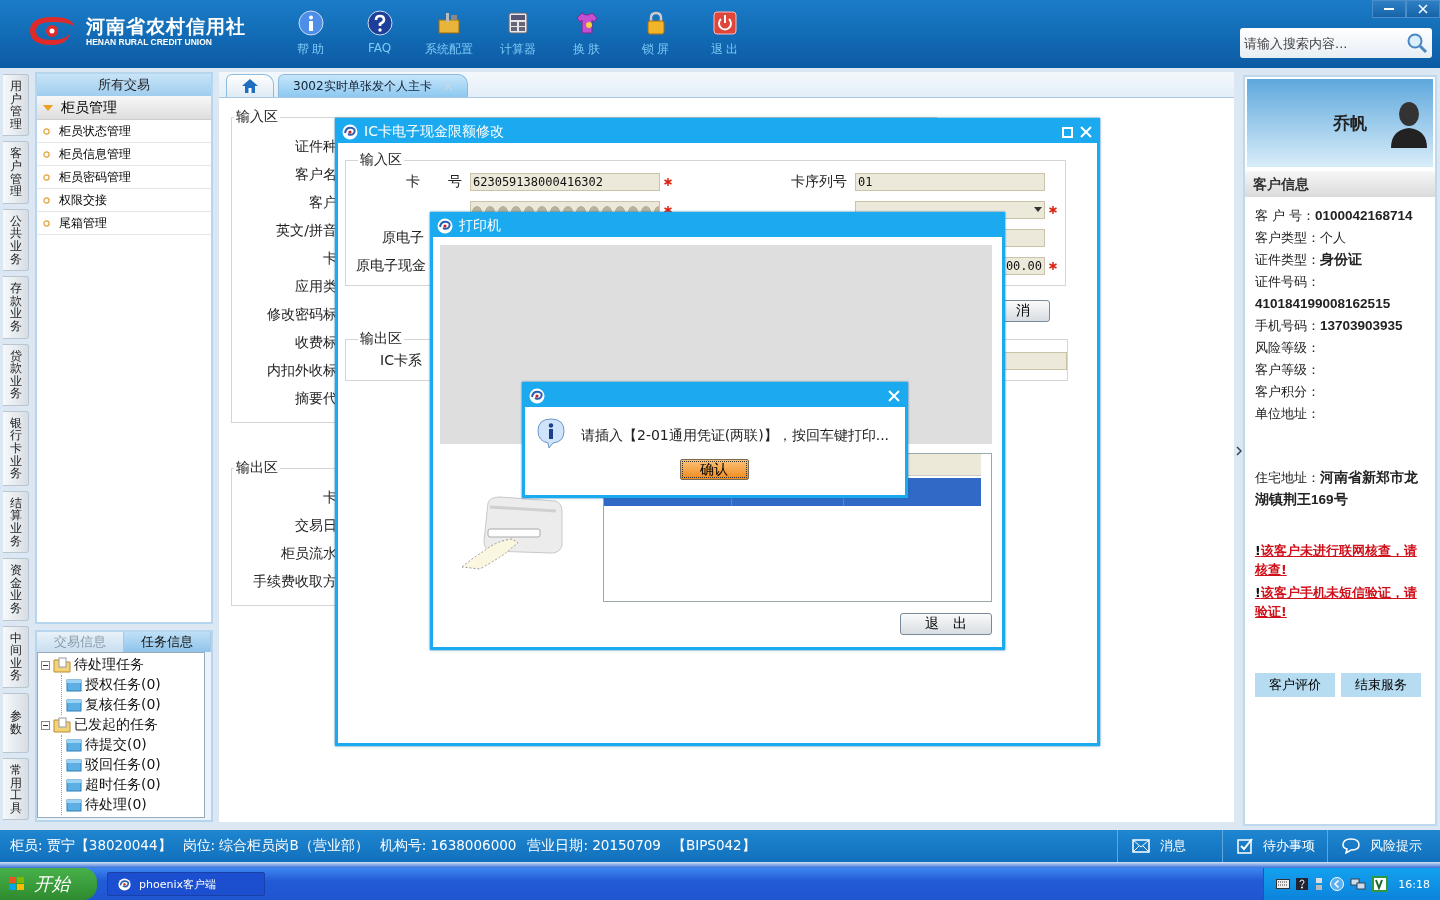 This screenshot has width=1440, height=900. I want to click on status-text: 【BIPS042】, so click(713, 846).